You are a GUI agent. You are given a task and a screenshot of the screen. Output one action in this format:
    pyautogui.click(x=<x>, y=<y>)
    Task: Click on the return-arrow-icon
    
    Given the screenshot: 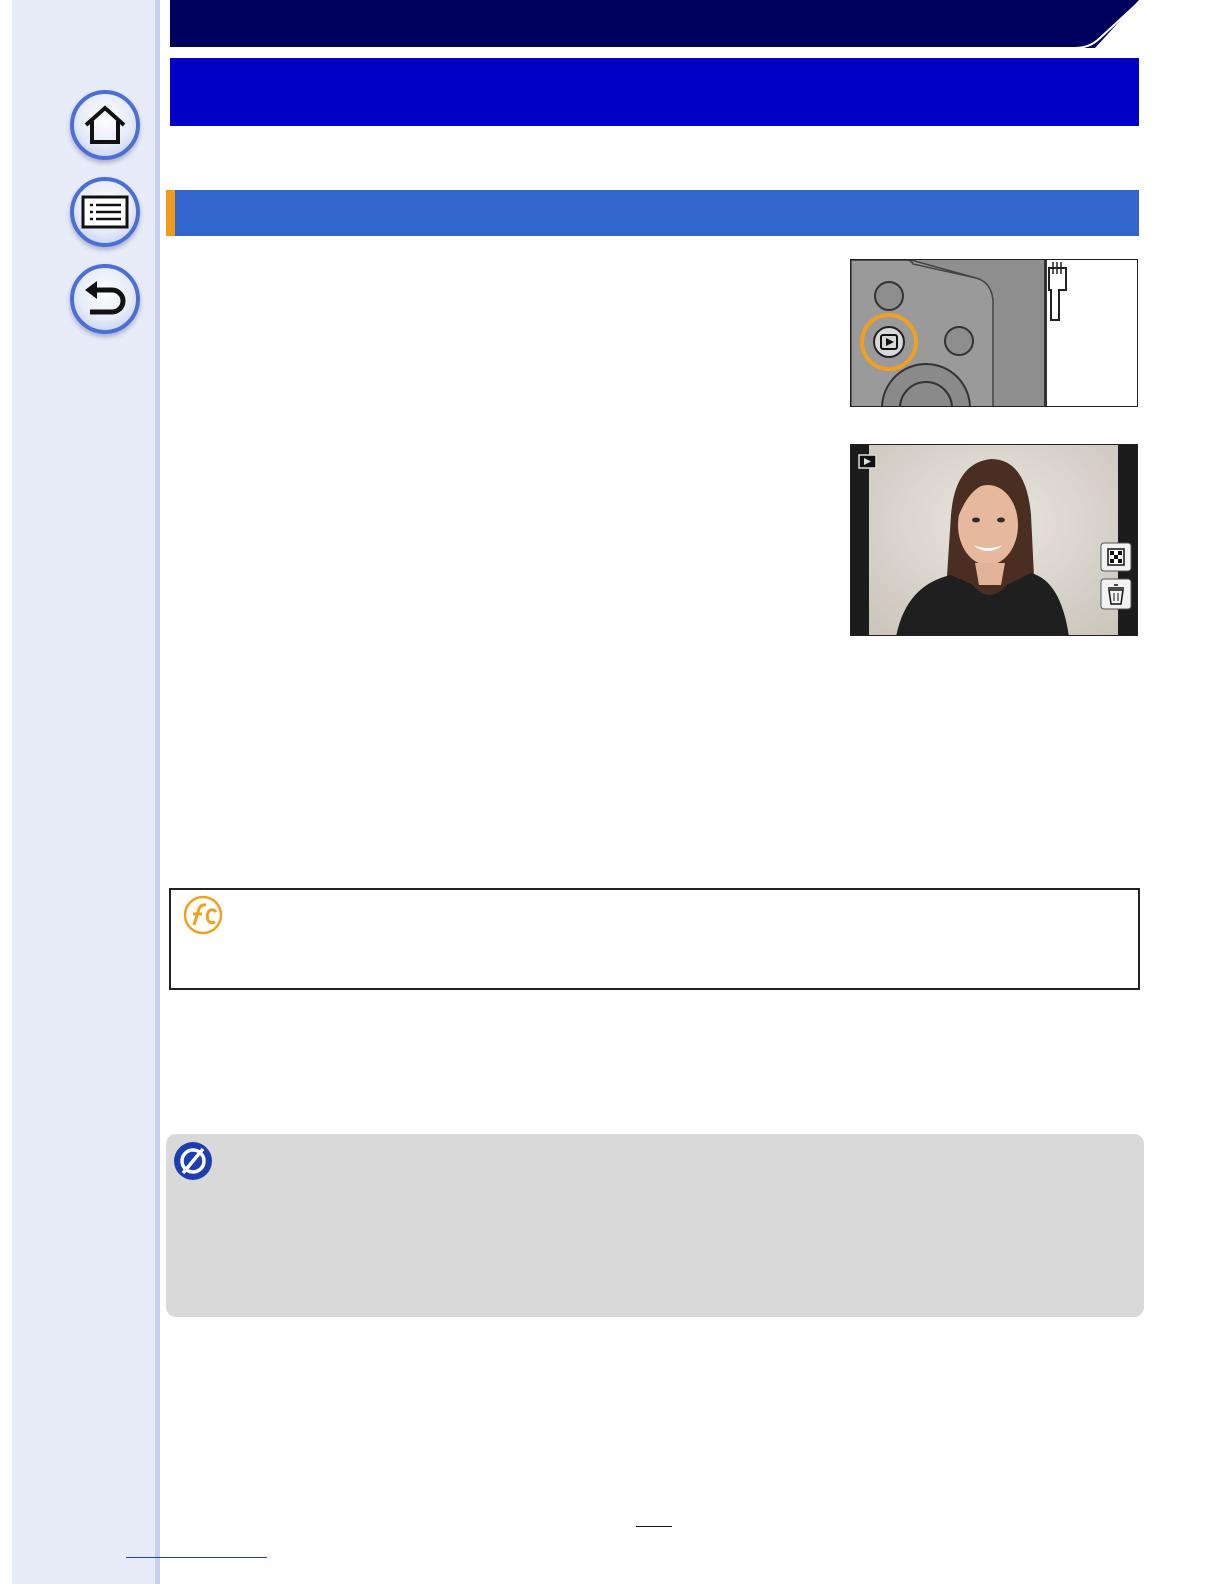 What is the action you would take?
    pyautogui.click(x=105, y=298)
    